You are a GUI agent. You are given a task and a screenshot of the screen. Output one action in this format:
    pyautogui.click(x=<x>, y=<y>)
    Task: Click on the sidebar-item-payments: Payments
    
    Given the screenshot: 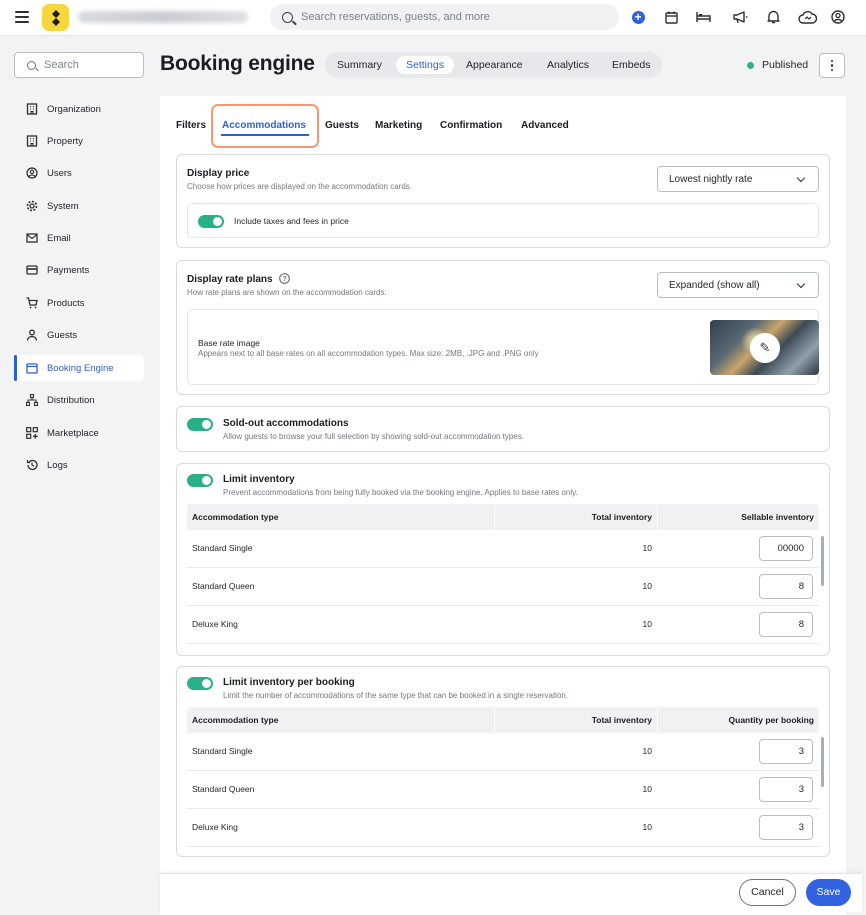 What is the action you would take?
    pyautogui.click(x=79, y=270)
    